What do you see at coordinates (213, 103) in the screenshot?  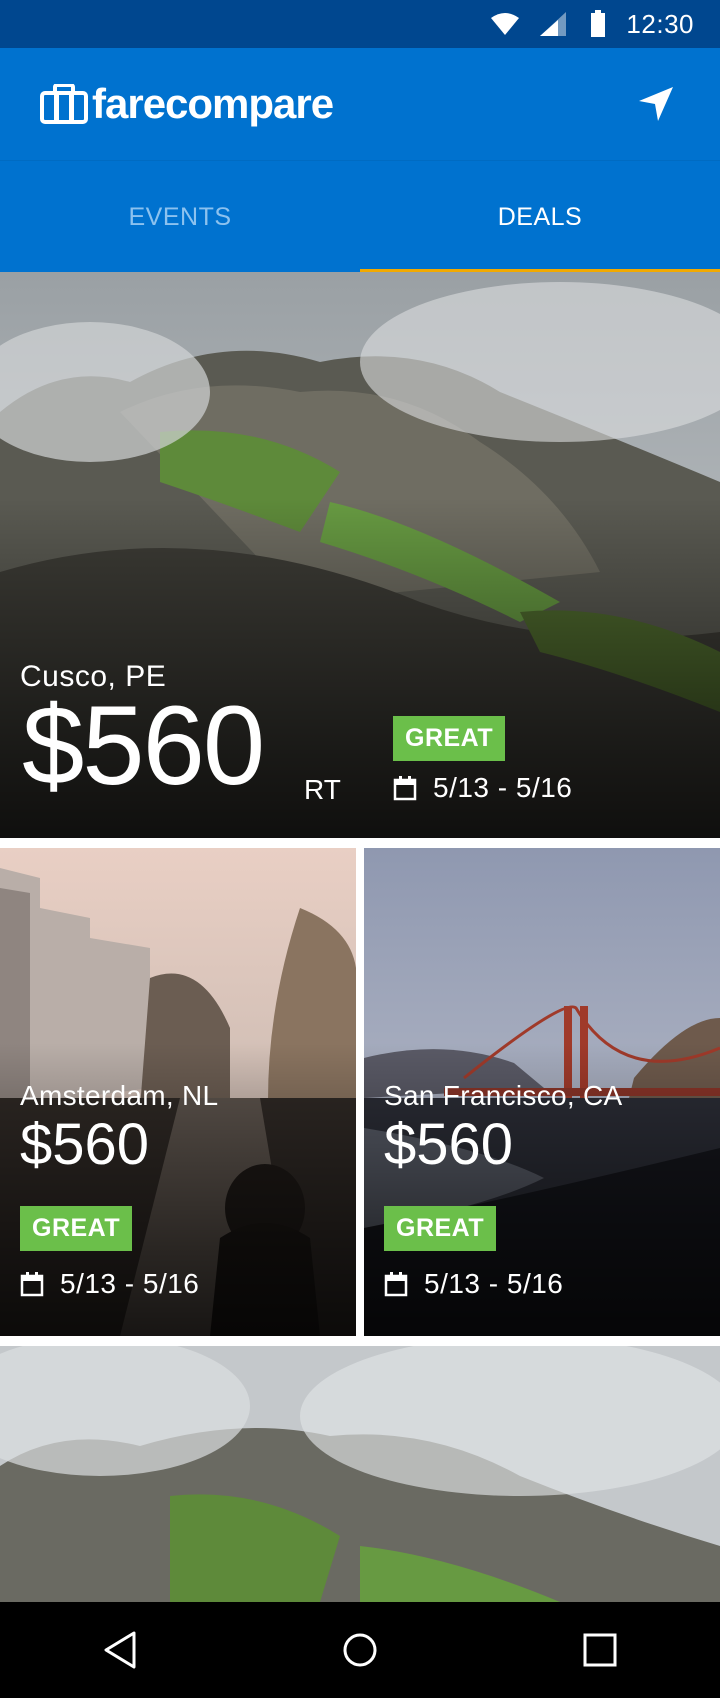 I see `logo-text: farecompare` at bounding box center [213, 103].